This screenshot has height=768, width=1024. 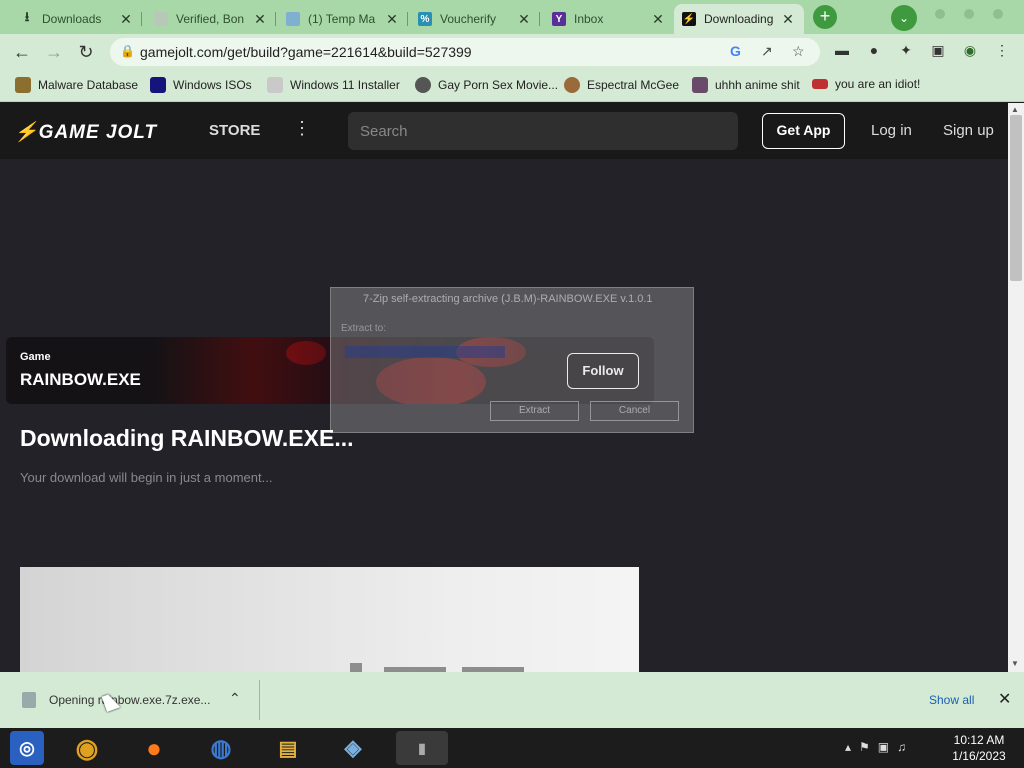 What do you see at coordinates (1002, 52) in the screenshot?
I see `menu-kebab-icon: ⋮` at bounding box center [1002, 52].